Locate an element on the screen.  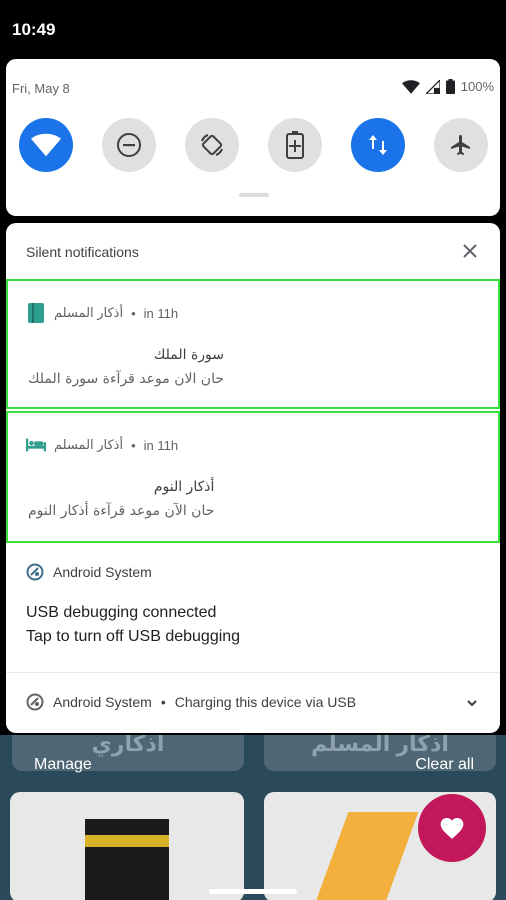
app-card-title: أذكاري is located at coordinates (128, 745).